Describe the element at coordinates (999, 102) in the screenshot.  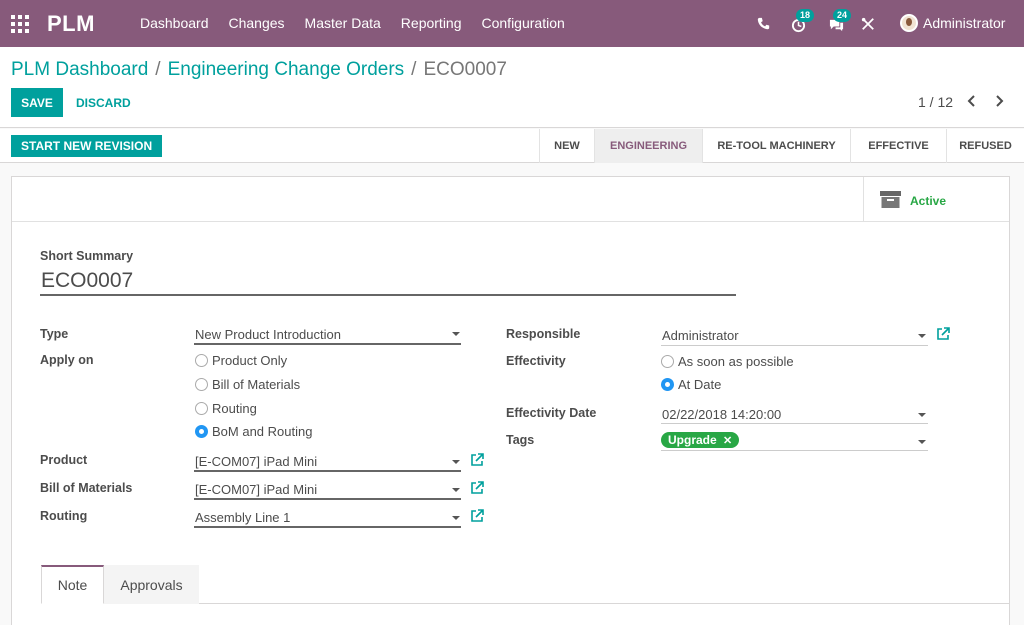
I see `pager-next-icon` at that location.